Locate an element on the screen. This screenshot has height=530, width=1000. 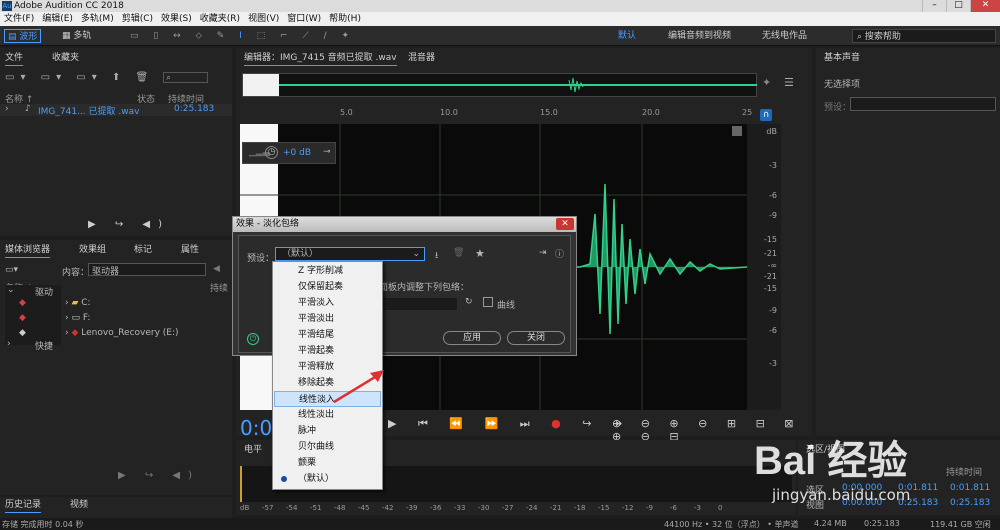
maximize-icon: □ is located at coordinates (958, 6).